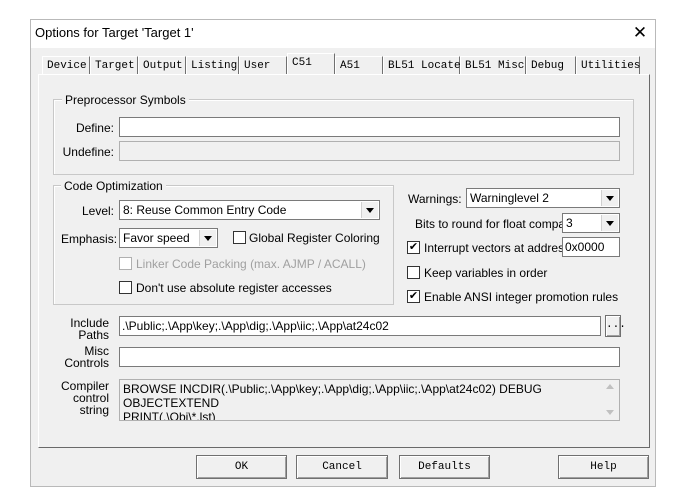  Describe the element at coordinates (241, 467) in the screenshot. I see `ok-button: OK` at that location.